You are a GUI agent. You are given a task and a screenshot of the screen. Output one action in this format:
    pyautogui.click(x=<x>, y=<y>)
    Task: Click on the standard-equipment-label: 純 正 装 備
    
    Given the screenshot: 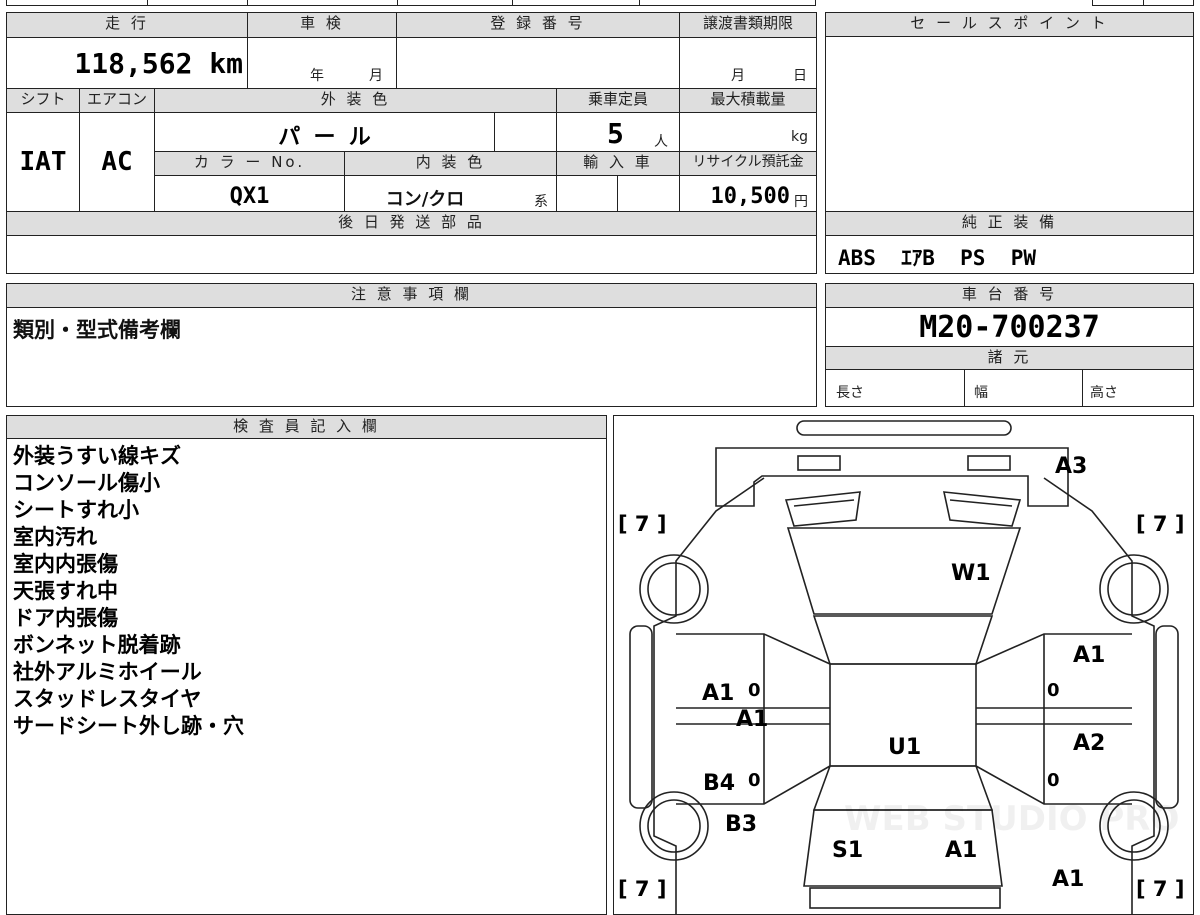 What is the action you would take?
    pyautogui.click(x=1009, y=224)
    